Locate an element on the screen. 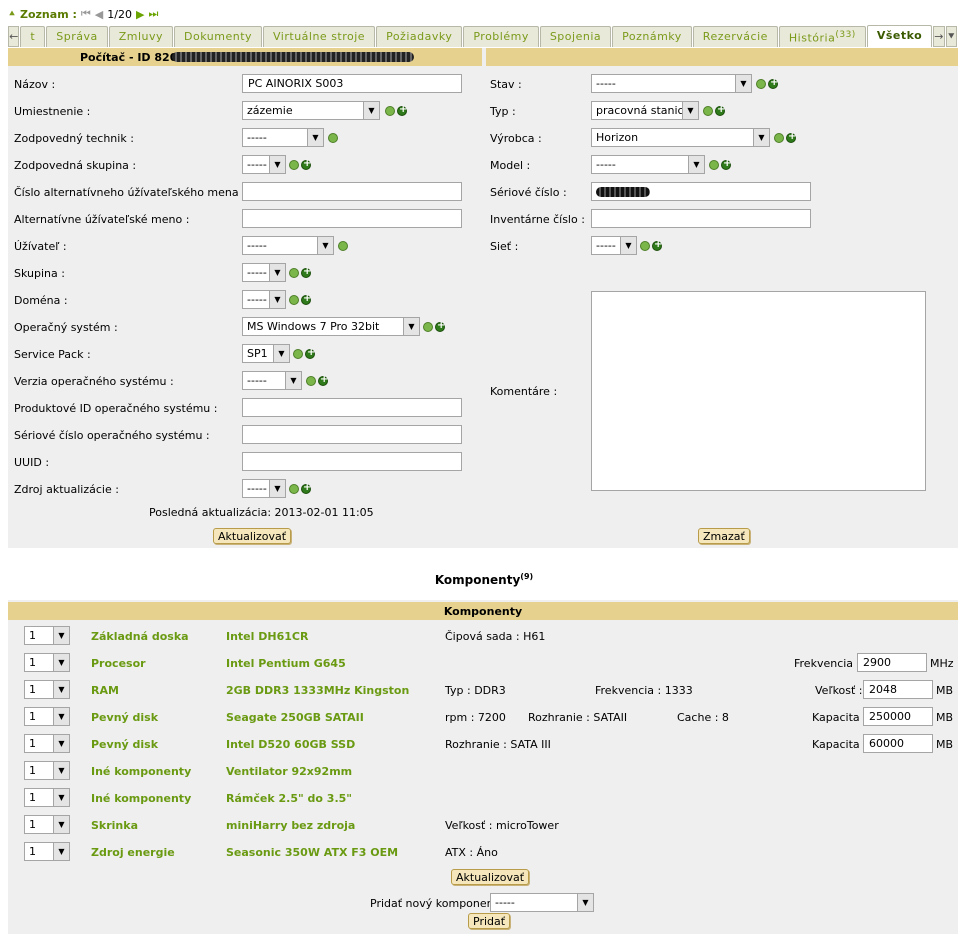  update-button: Aktualizovať is located at coordinates (252, 536).